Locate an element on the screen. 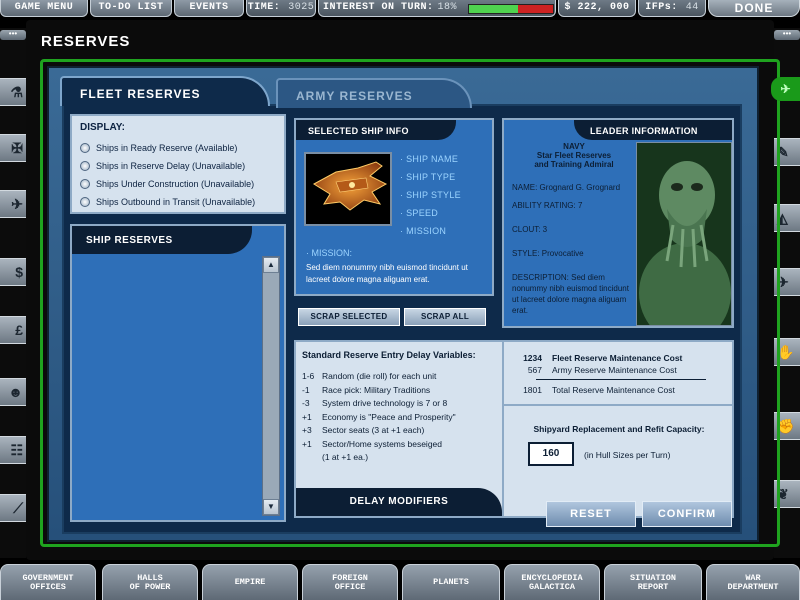 The width and height of the screenshot is (800, 600). interest-bar is located at coordinates (511, 9).